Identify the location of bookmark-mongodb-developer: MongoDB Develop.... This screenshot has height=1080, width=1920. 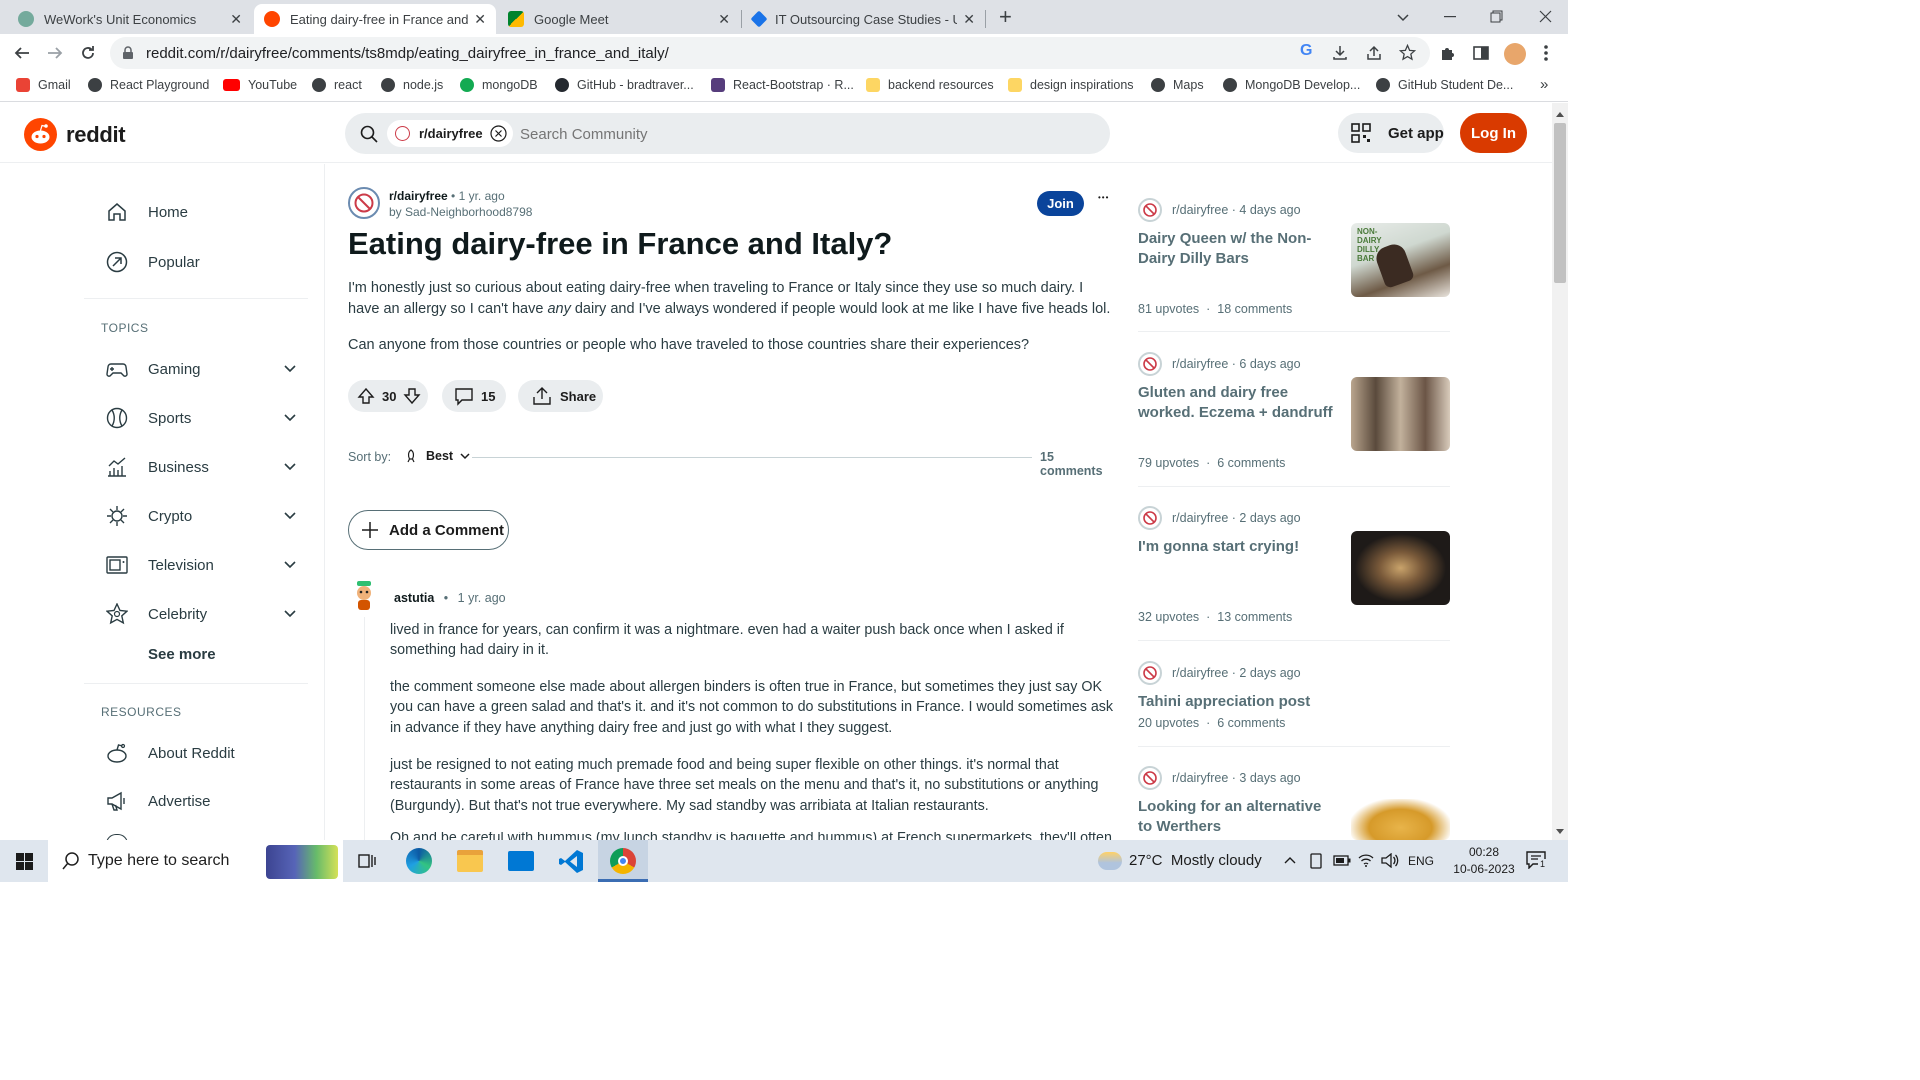
(1291, 85).